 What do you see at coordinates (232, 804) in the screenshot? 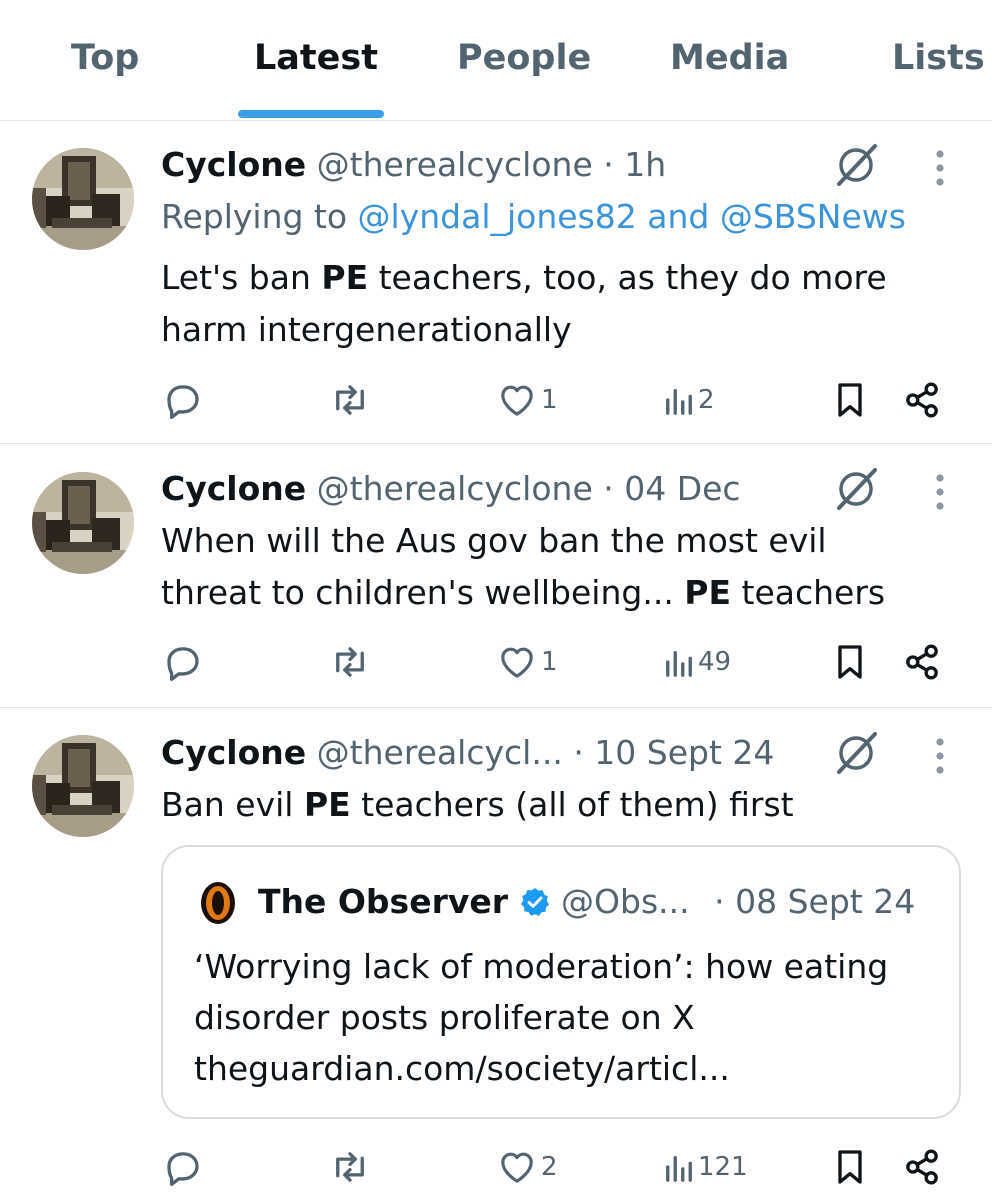
I see `text-segment: Ban evil` at bounding box center [232, 804].